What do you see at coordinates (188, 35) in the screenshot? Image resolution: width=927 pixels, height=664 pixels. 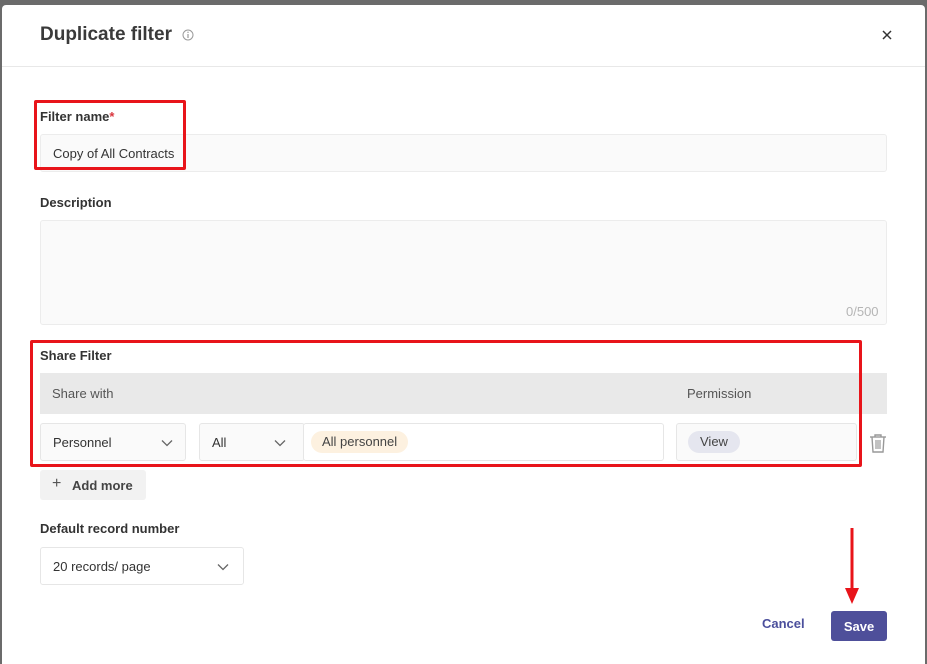 I see `info-icon` at bounding box center [188, 35].